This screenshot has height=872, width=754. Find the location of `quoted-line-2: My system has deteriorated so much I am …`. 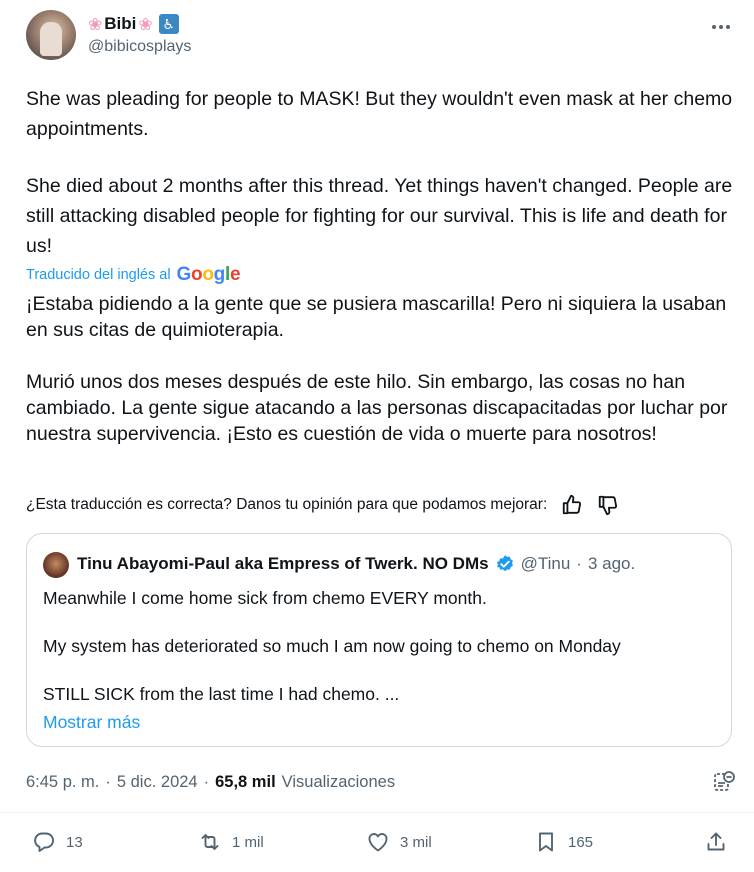

quoted-line-2: My system has deteriorated so much I am … is located at coordinates (332, 646).